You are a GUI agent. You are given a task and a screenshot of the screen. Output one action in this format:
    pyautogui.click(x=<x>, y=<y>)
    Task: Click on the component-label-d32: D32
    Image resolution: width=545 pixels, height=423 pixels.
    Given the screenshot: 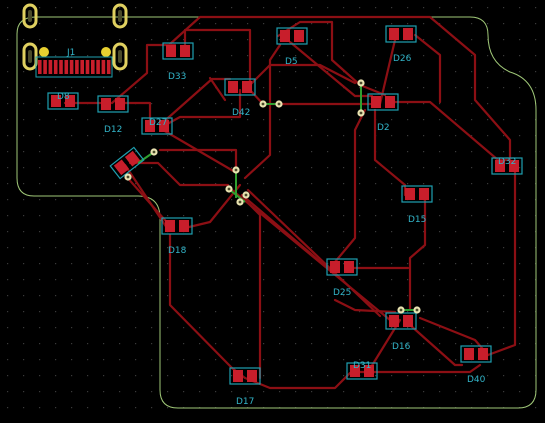 What is the action you would take?
    pyautogui.click(x=507, y=162)
    